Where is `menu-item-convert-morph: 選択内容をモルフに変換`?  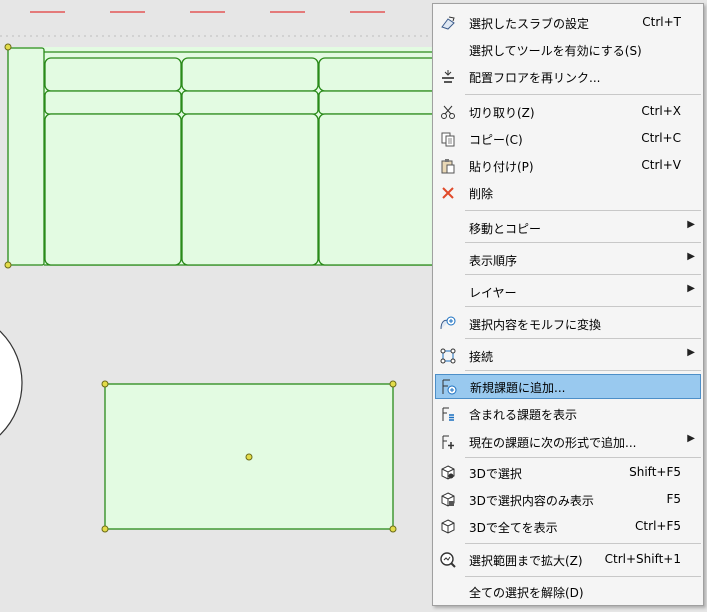
menu-item-convert-morph: 選択内容をモルフに変換 is located at coordinates (568, 324).